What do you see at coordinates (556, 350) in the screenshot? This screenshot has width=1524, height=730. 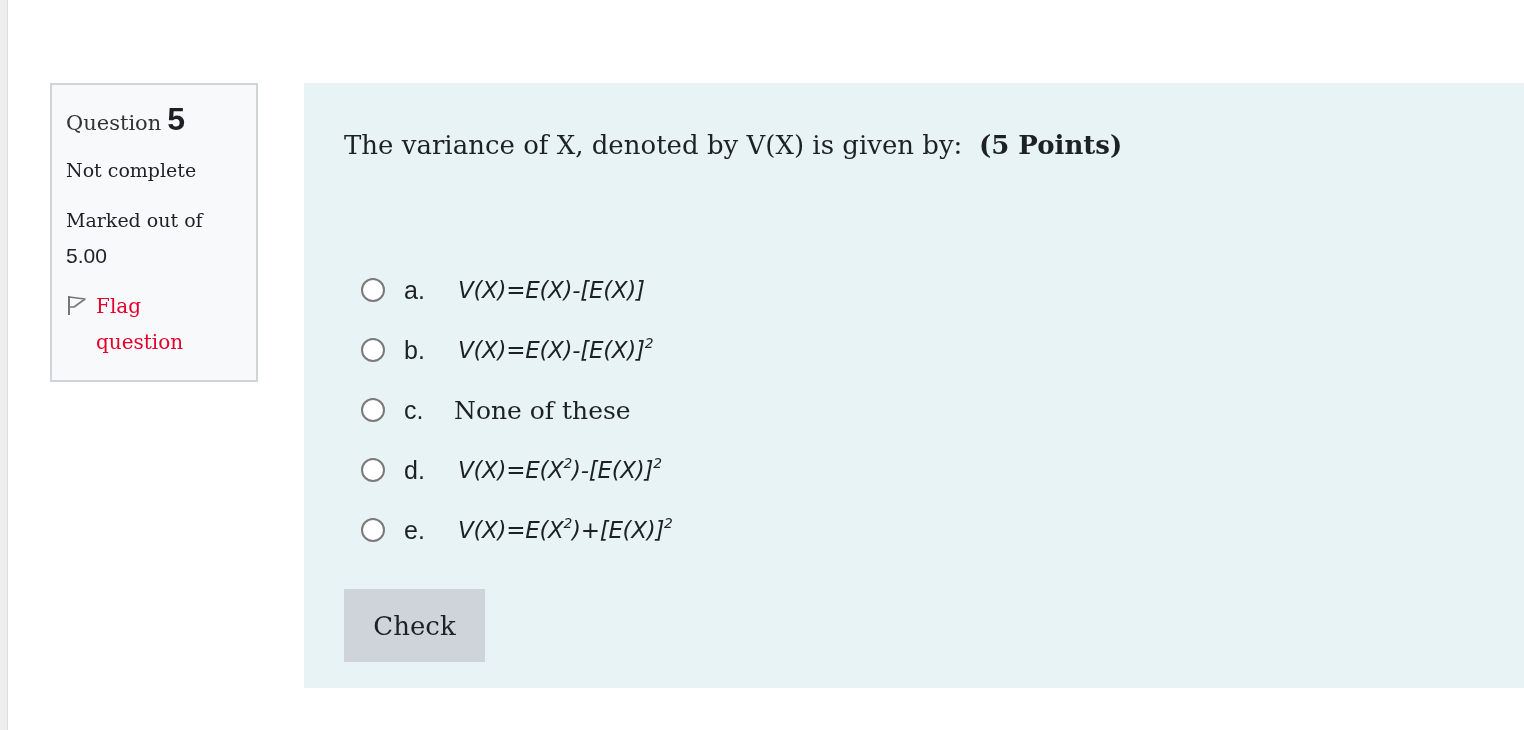 I see `option-formula: V(X)=E(X)-[E(X)]$^{2}$` at bounding box center [556, 350].